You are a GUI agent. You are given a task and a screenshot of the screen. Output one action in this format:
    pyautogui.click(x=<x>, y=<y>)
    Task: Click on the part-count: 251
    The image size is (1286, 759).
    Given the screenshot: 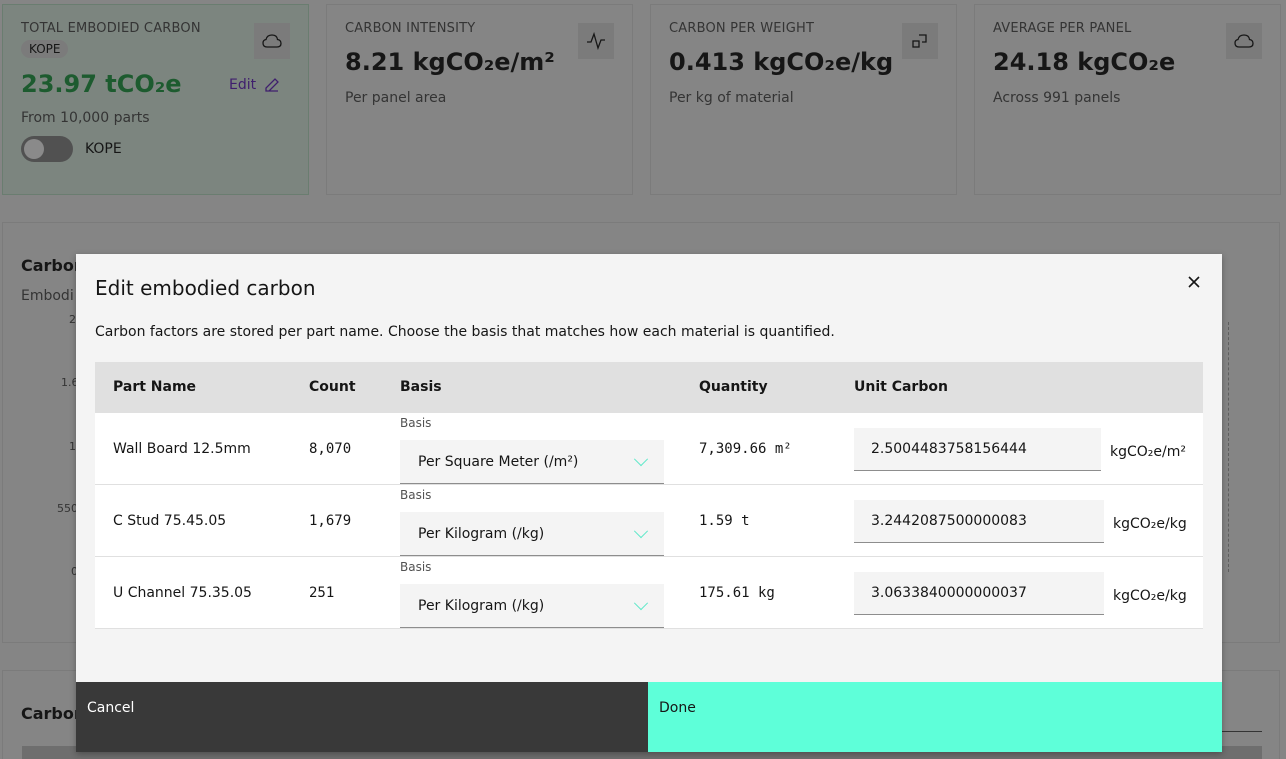 What is the action you would take?
    pyautogui.click(x=322, y=593)
    